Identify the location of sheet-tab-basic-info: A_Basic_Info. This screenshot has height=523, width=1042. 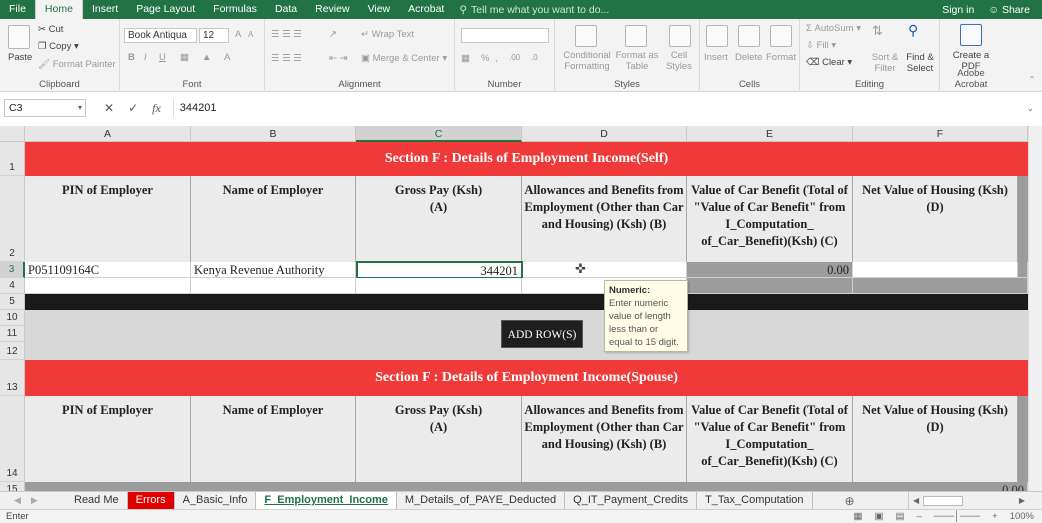
(216, 500).